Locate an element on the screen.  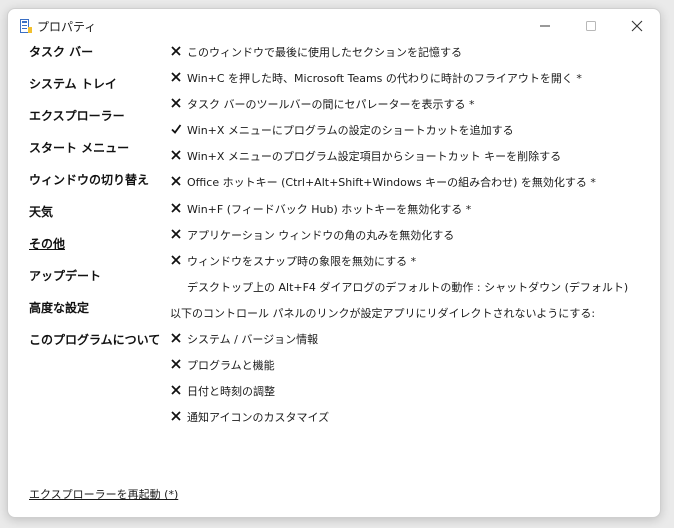
setting-disable-win-f: Win+F (フィードバック Hub) ホットキーを無効化する * is located at coordinates (410, 212).